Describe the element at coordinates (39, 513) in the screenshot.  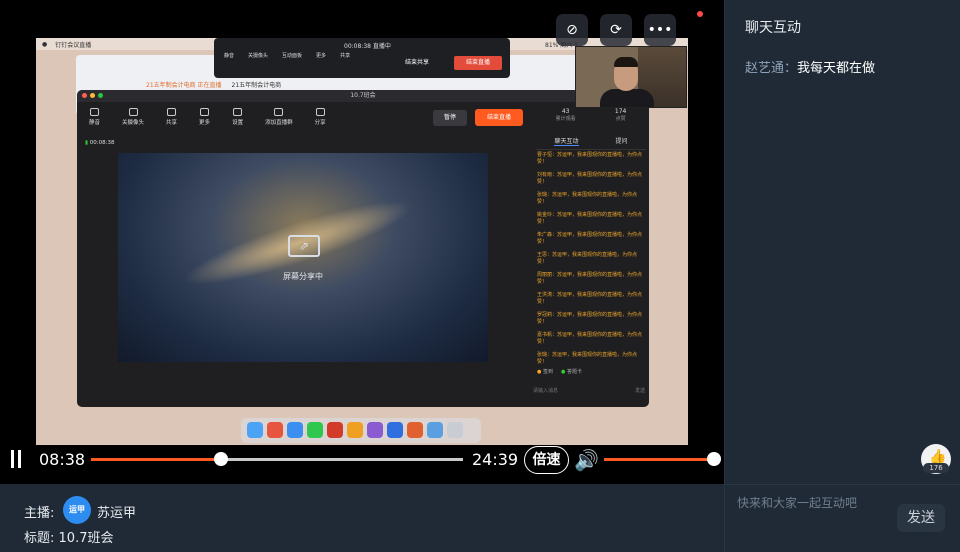
I see `host-label: 主播:` at that location.